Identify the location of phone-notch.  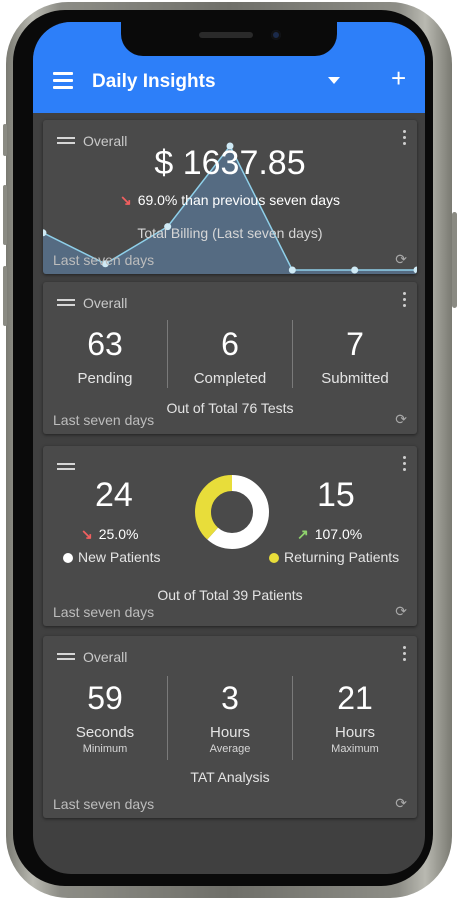
(229, 39).